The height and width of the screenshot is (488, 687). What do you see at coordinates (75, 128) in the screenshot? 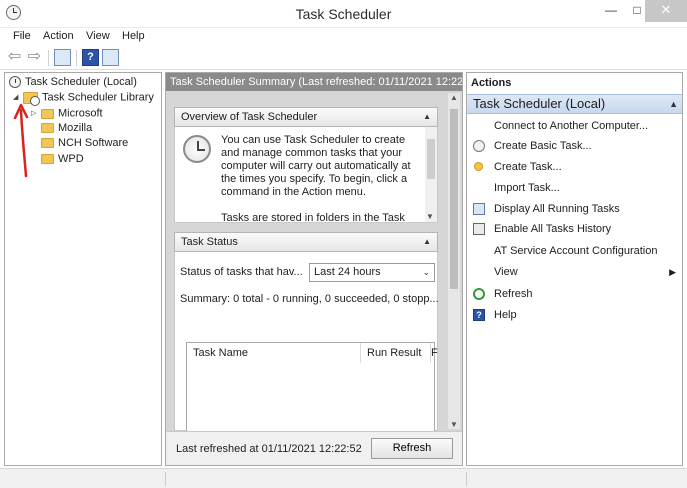
I see `tree-item-label: Mozilla` at bounding box center [75, 128].